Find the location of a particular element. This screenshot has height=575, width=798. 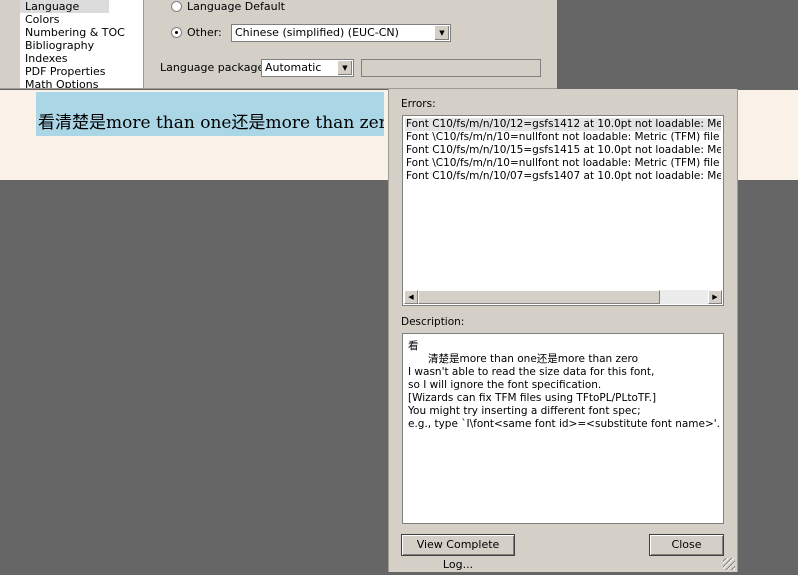

other-language-value: Chinese (simplified) (EUC-CN) is located at coordinates (317, 32).